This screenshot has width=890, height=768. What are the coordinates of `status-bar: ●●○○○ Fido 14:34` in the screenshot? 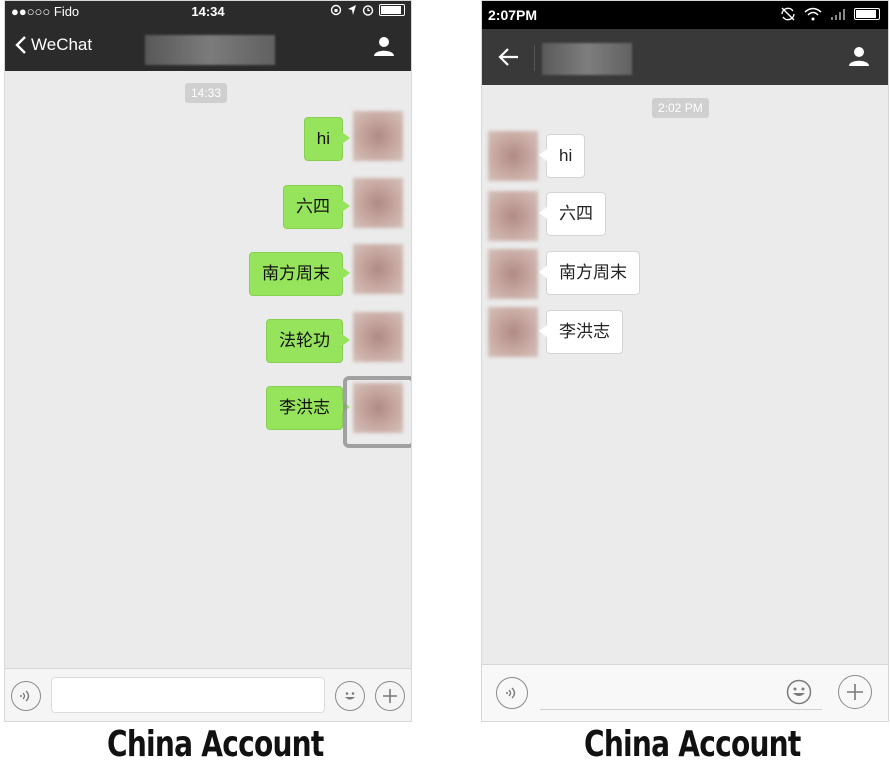 It's located at (208, 12).